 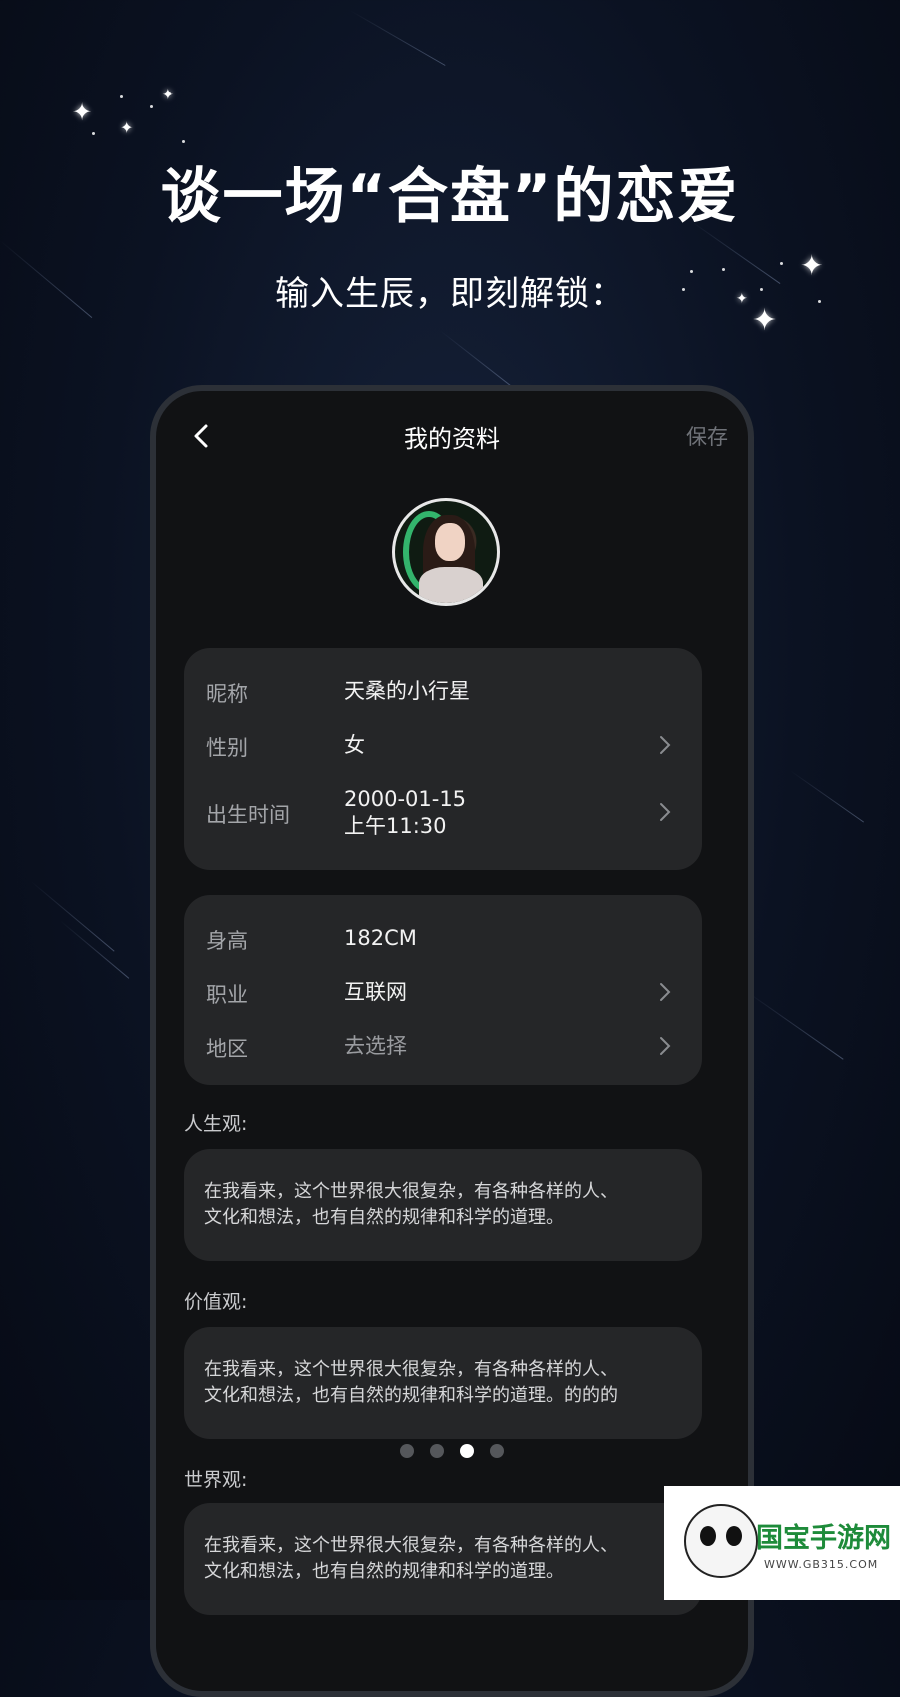 I want to click on height-value: 182CM, so click(x=380, y=938).